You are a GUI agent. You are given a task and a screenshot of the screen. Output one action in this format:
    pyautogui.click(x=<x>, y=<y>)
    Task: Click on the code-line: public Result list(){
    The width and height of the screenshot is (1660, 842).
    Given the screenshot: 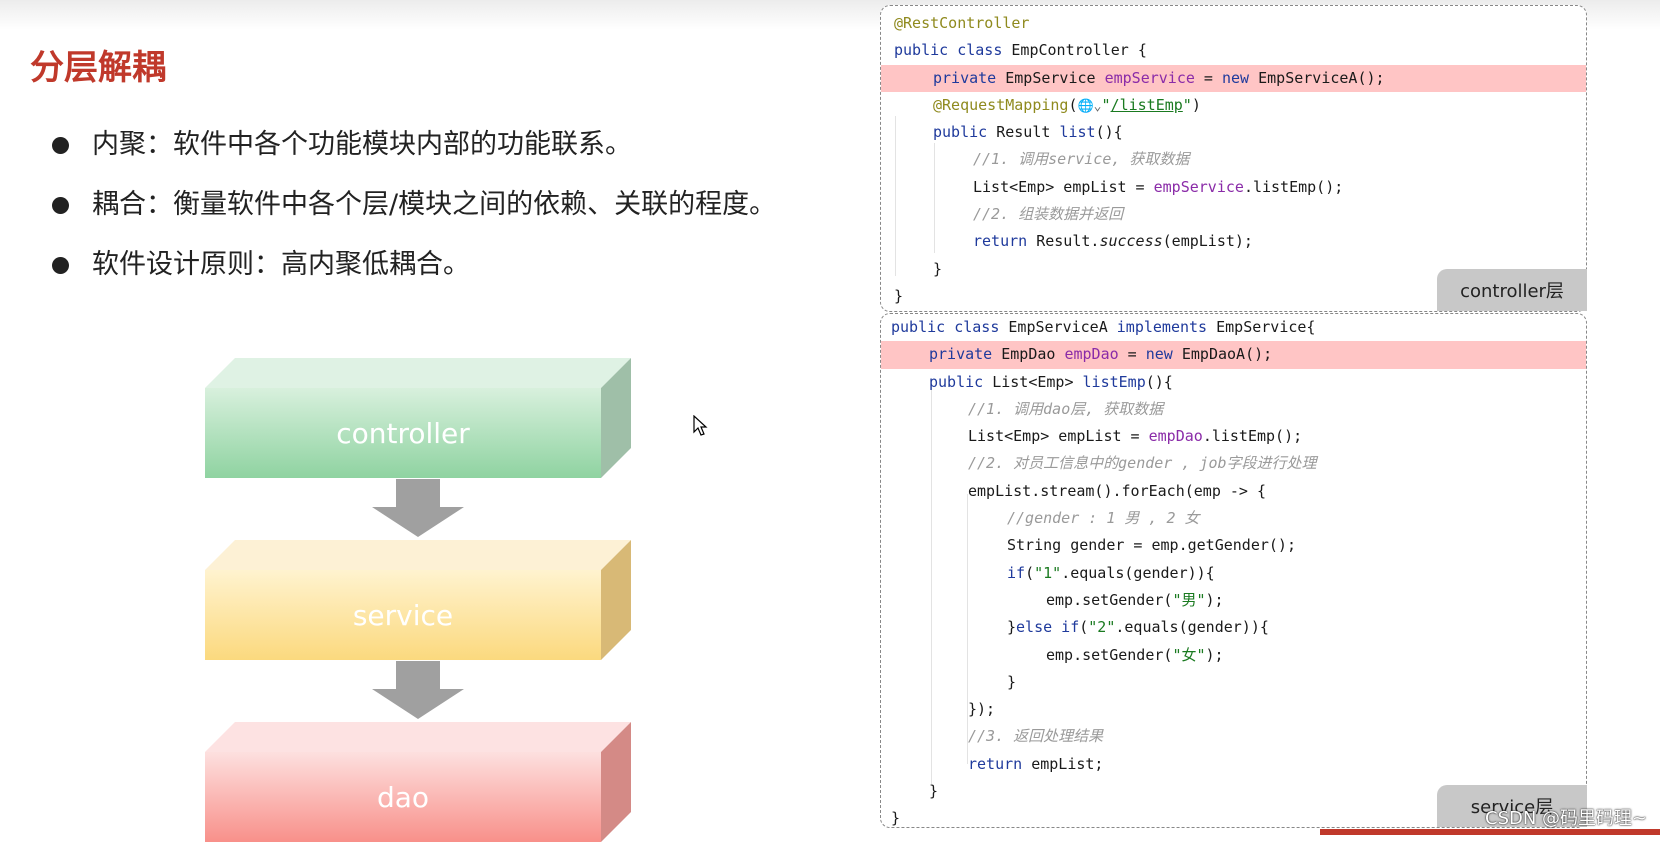 What is the action you would take?
    pyautogui.click(x=1028, y=132)
    